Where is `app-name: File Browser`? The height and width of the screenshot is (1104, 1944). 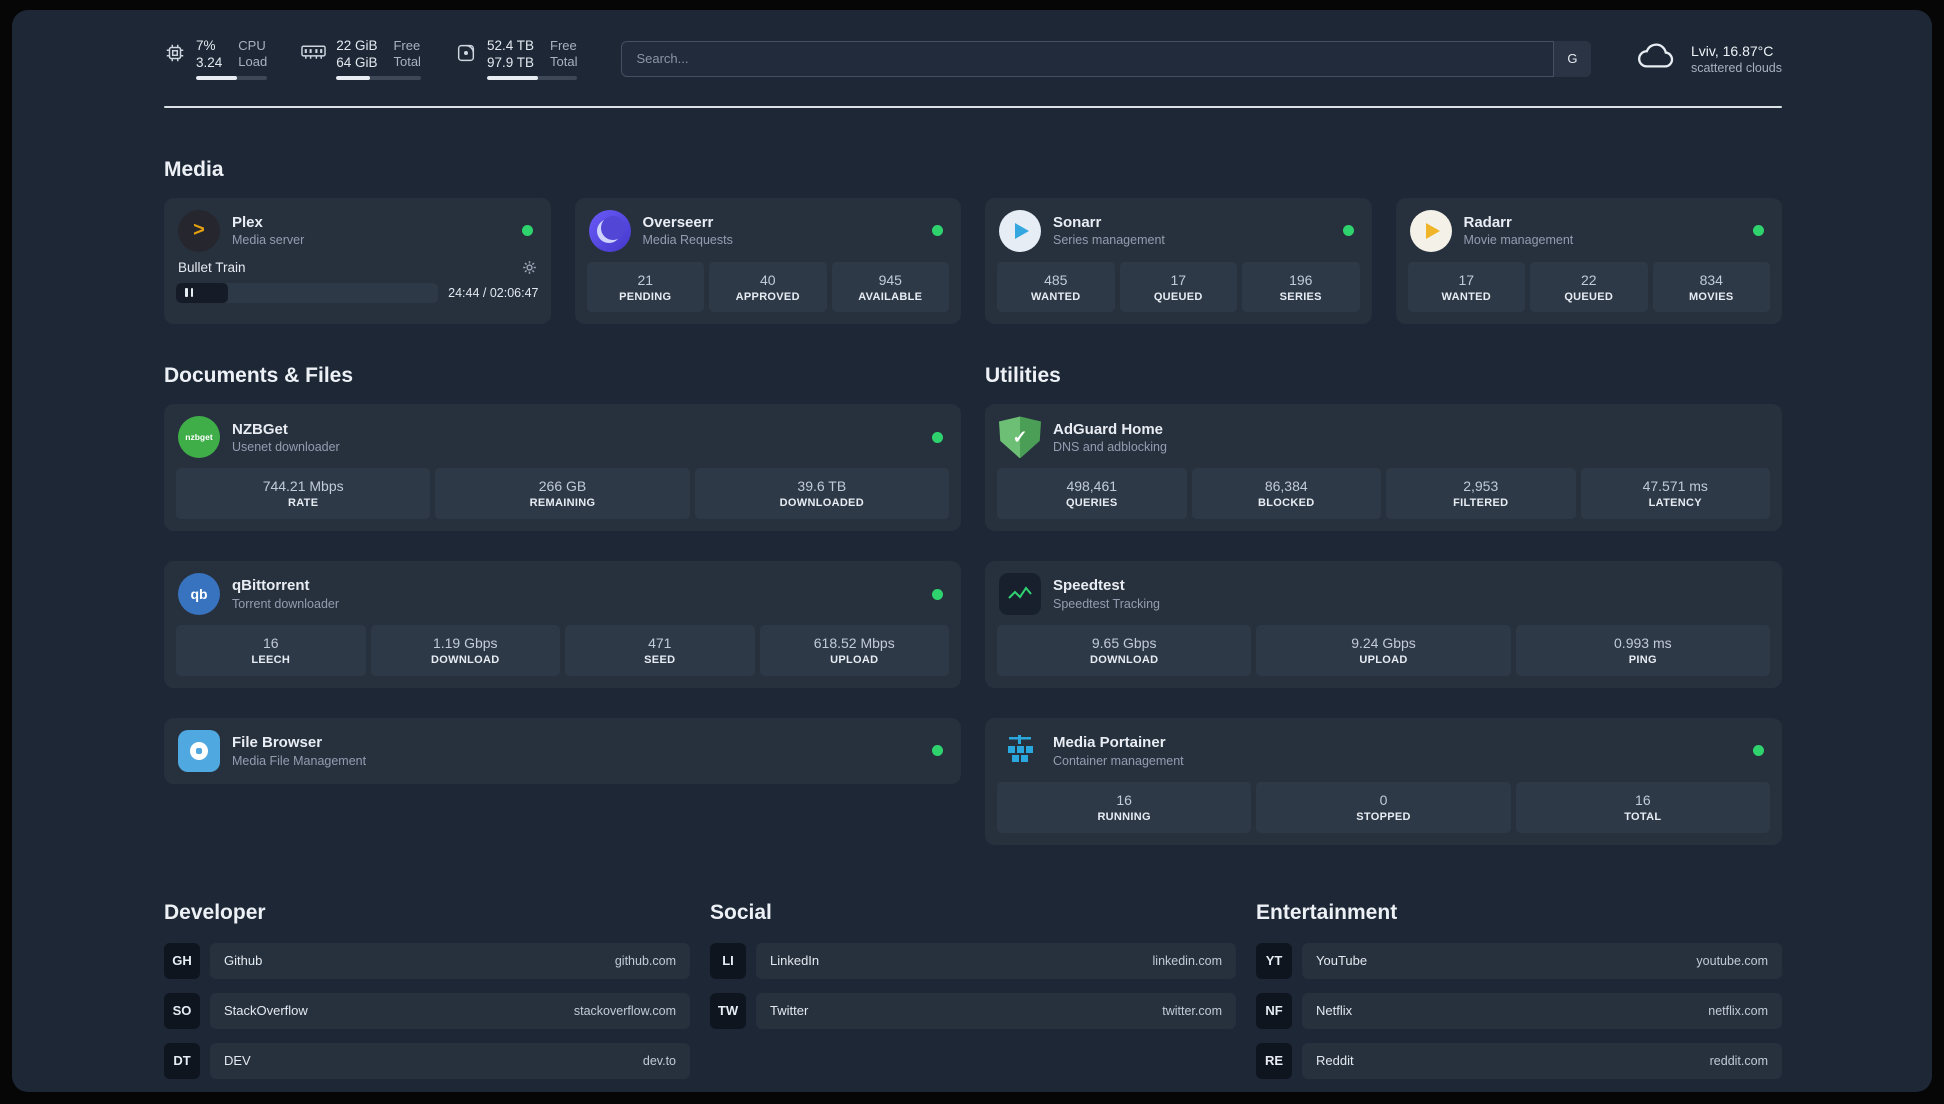
app-name: File Browser is located at coordinates (277, 743).